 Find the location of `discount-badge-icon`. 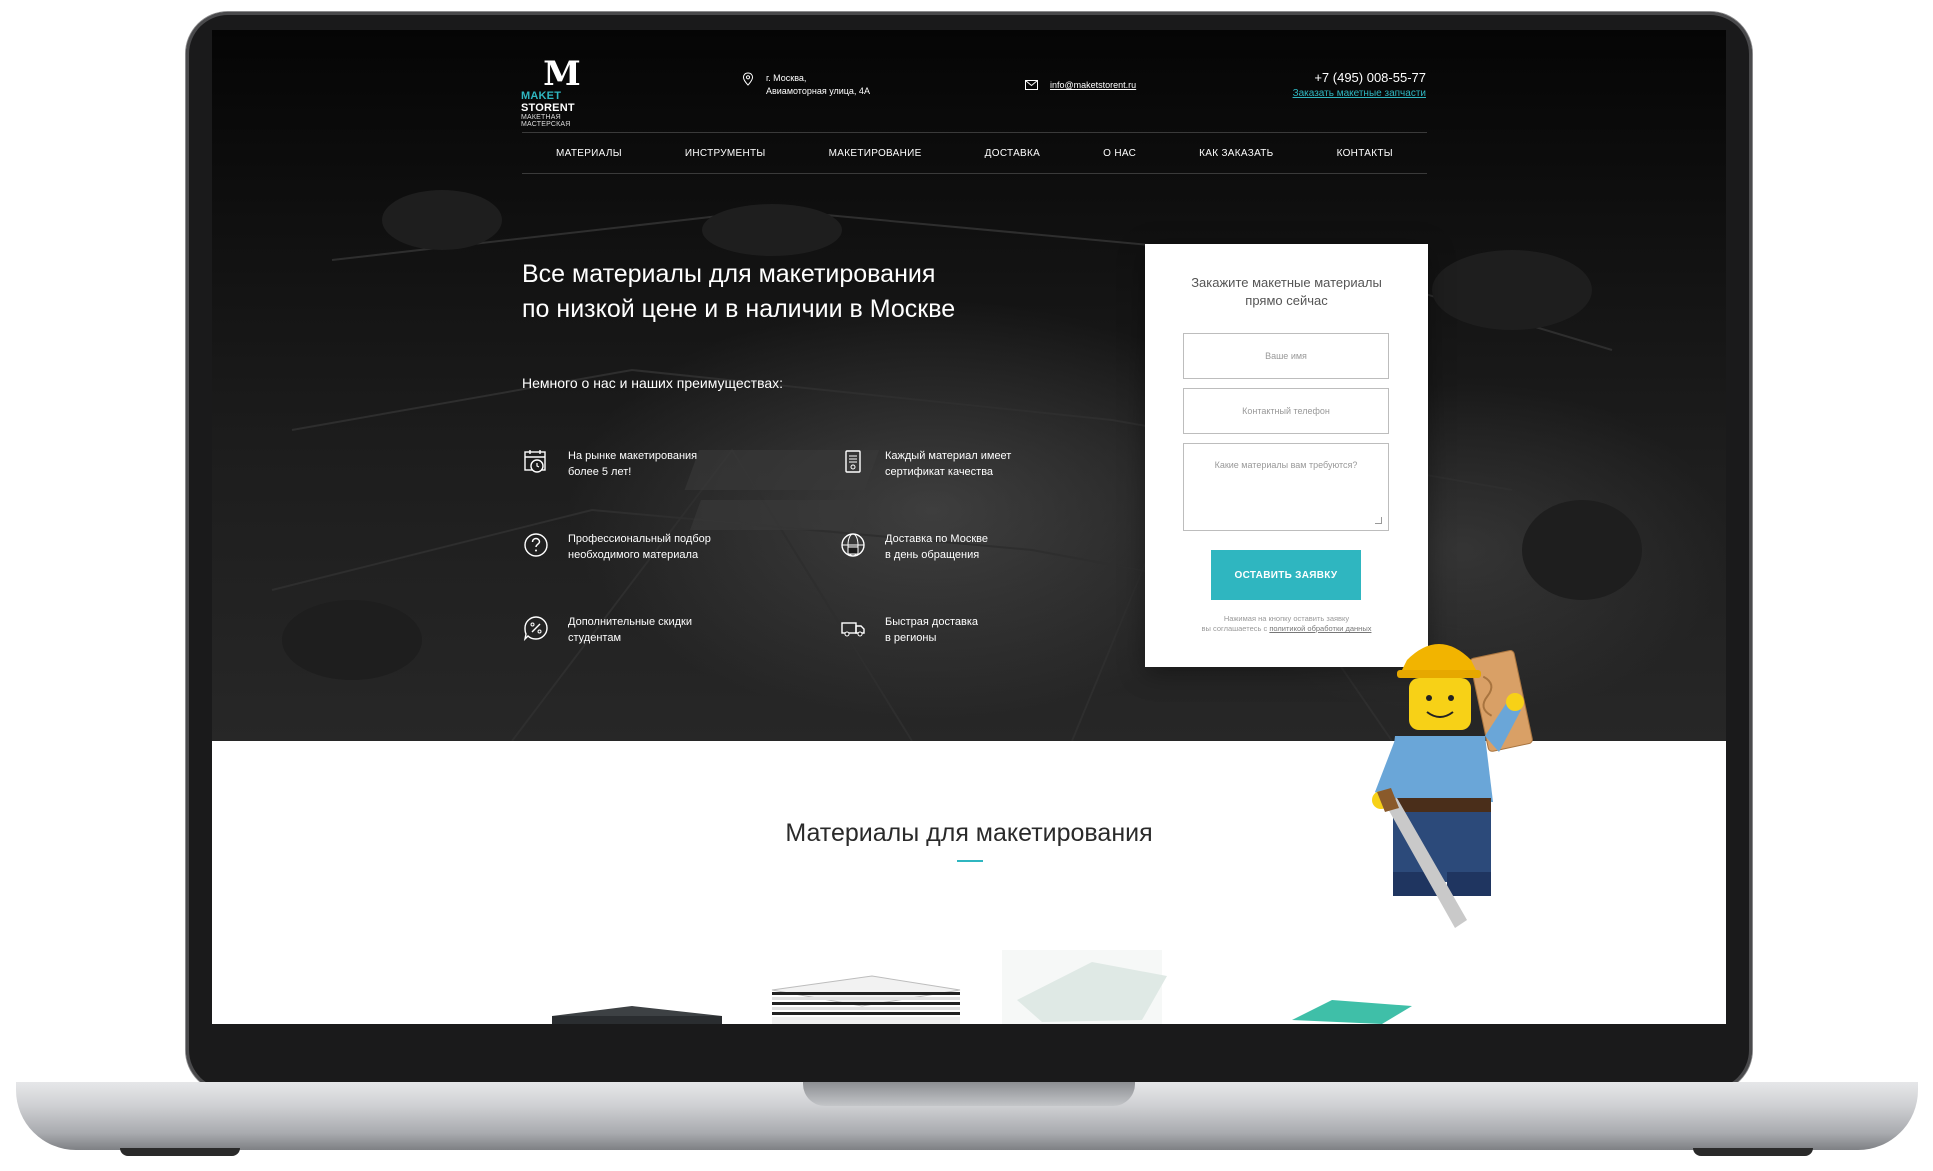

discount-badge-icon is located at coordinates (535, 629).